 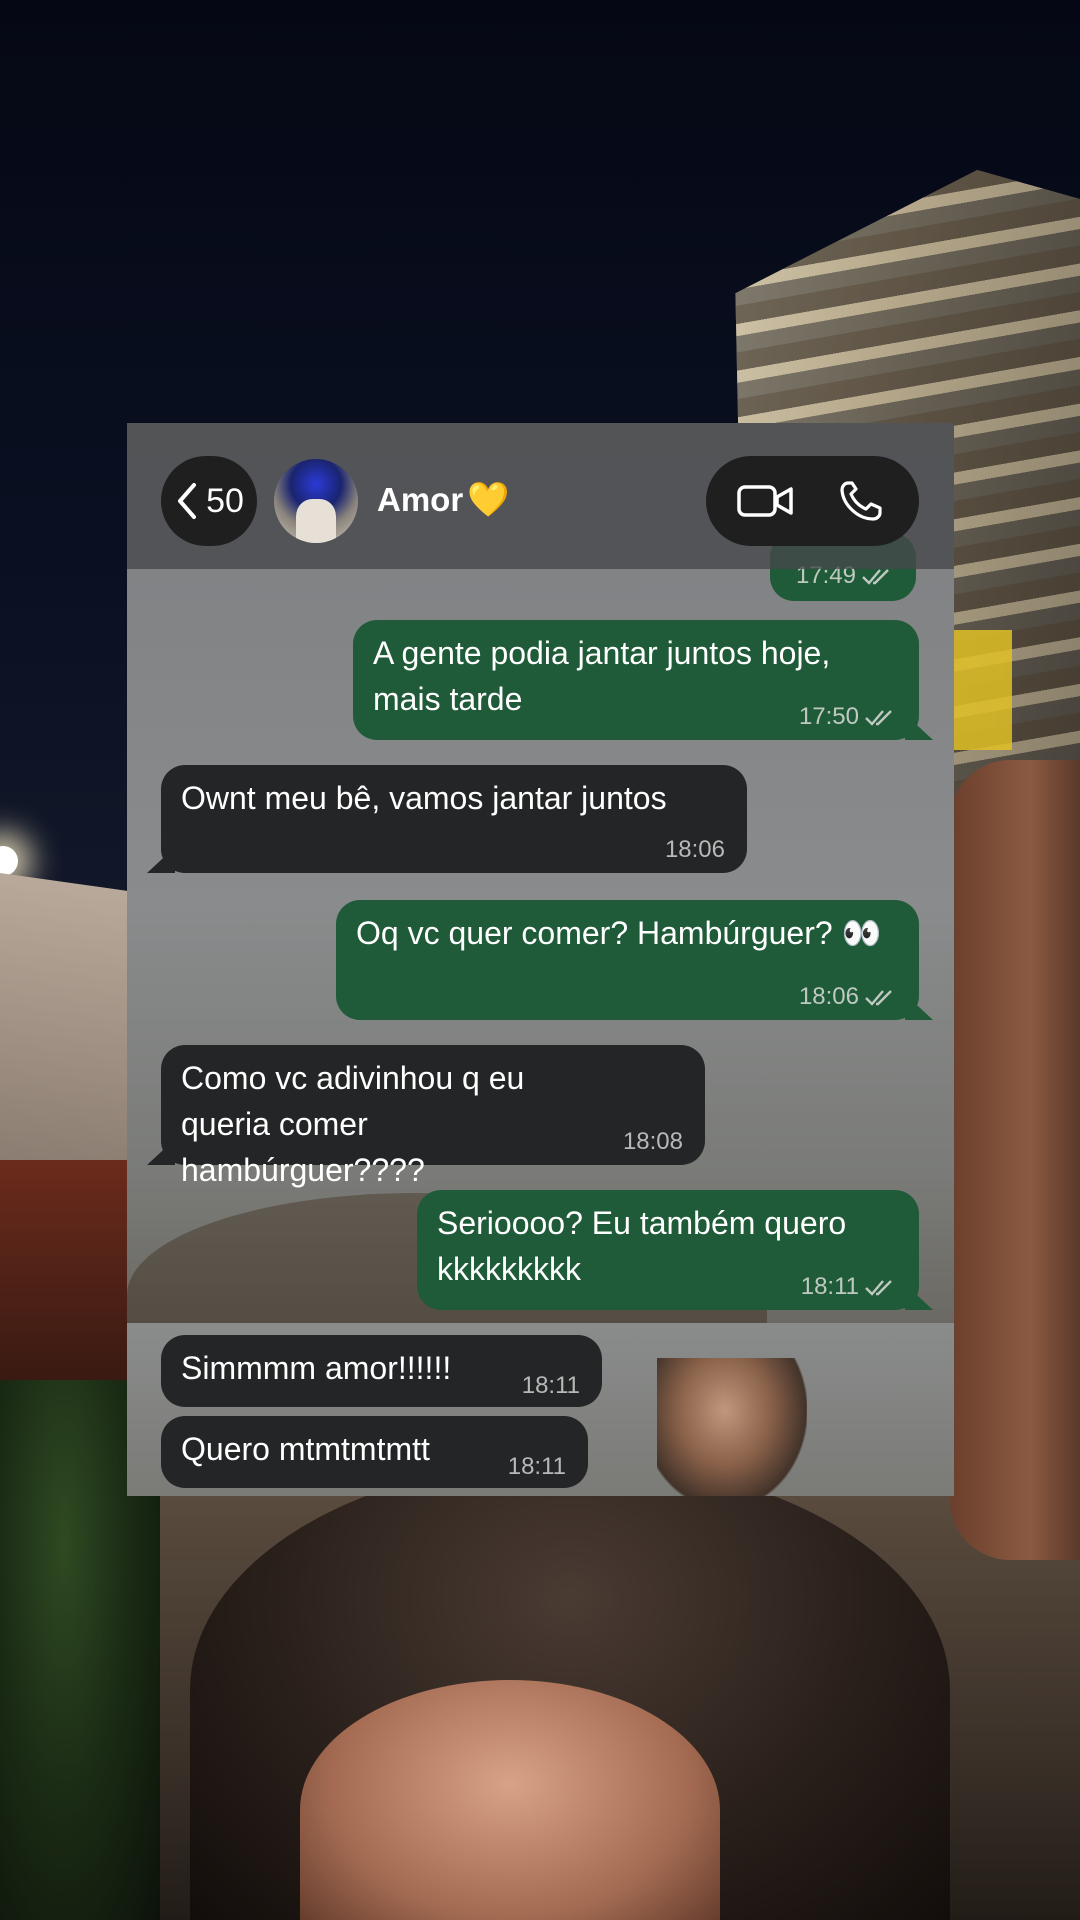 What do you see at coordinates (225, 500) in the screenshot?
I see `unread-count: 50` at bounding box center [225, 500].